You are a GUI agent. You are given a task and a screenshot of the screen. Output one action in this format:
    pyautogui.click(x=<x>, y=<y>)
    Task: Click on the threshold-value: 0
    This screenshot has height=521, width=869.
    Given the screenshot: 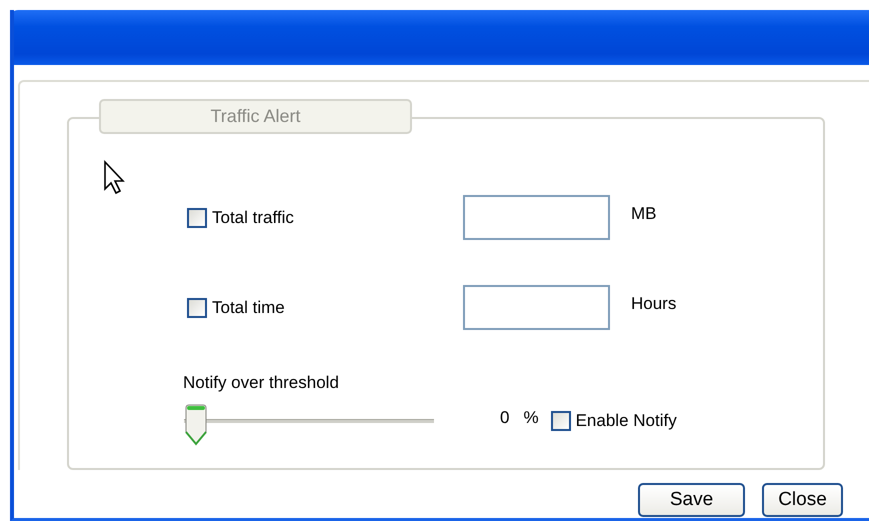 What is the action you would take?
    pyautogui.click(x=505, y=418)
    